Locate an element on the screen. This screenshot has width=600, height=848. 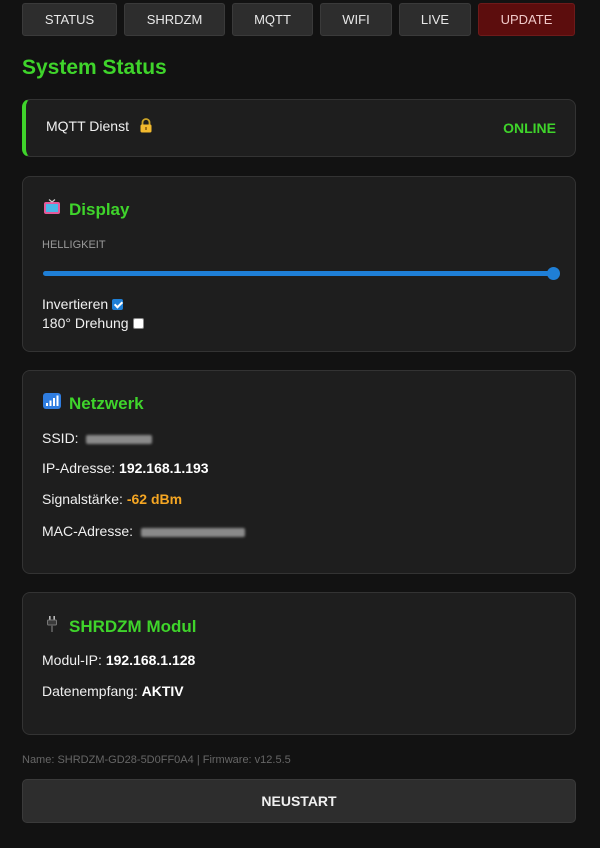
display-card-title: Display is located at coordinates (86, 209).